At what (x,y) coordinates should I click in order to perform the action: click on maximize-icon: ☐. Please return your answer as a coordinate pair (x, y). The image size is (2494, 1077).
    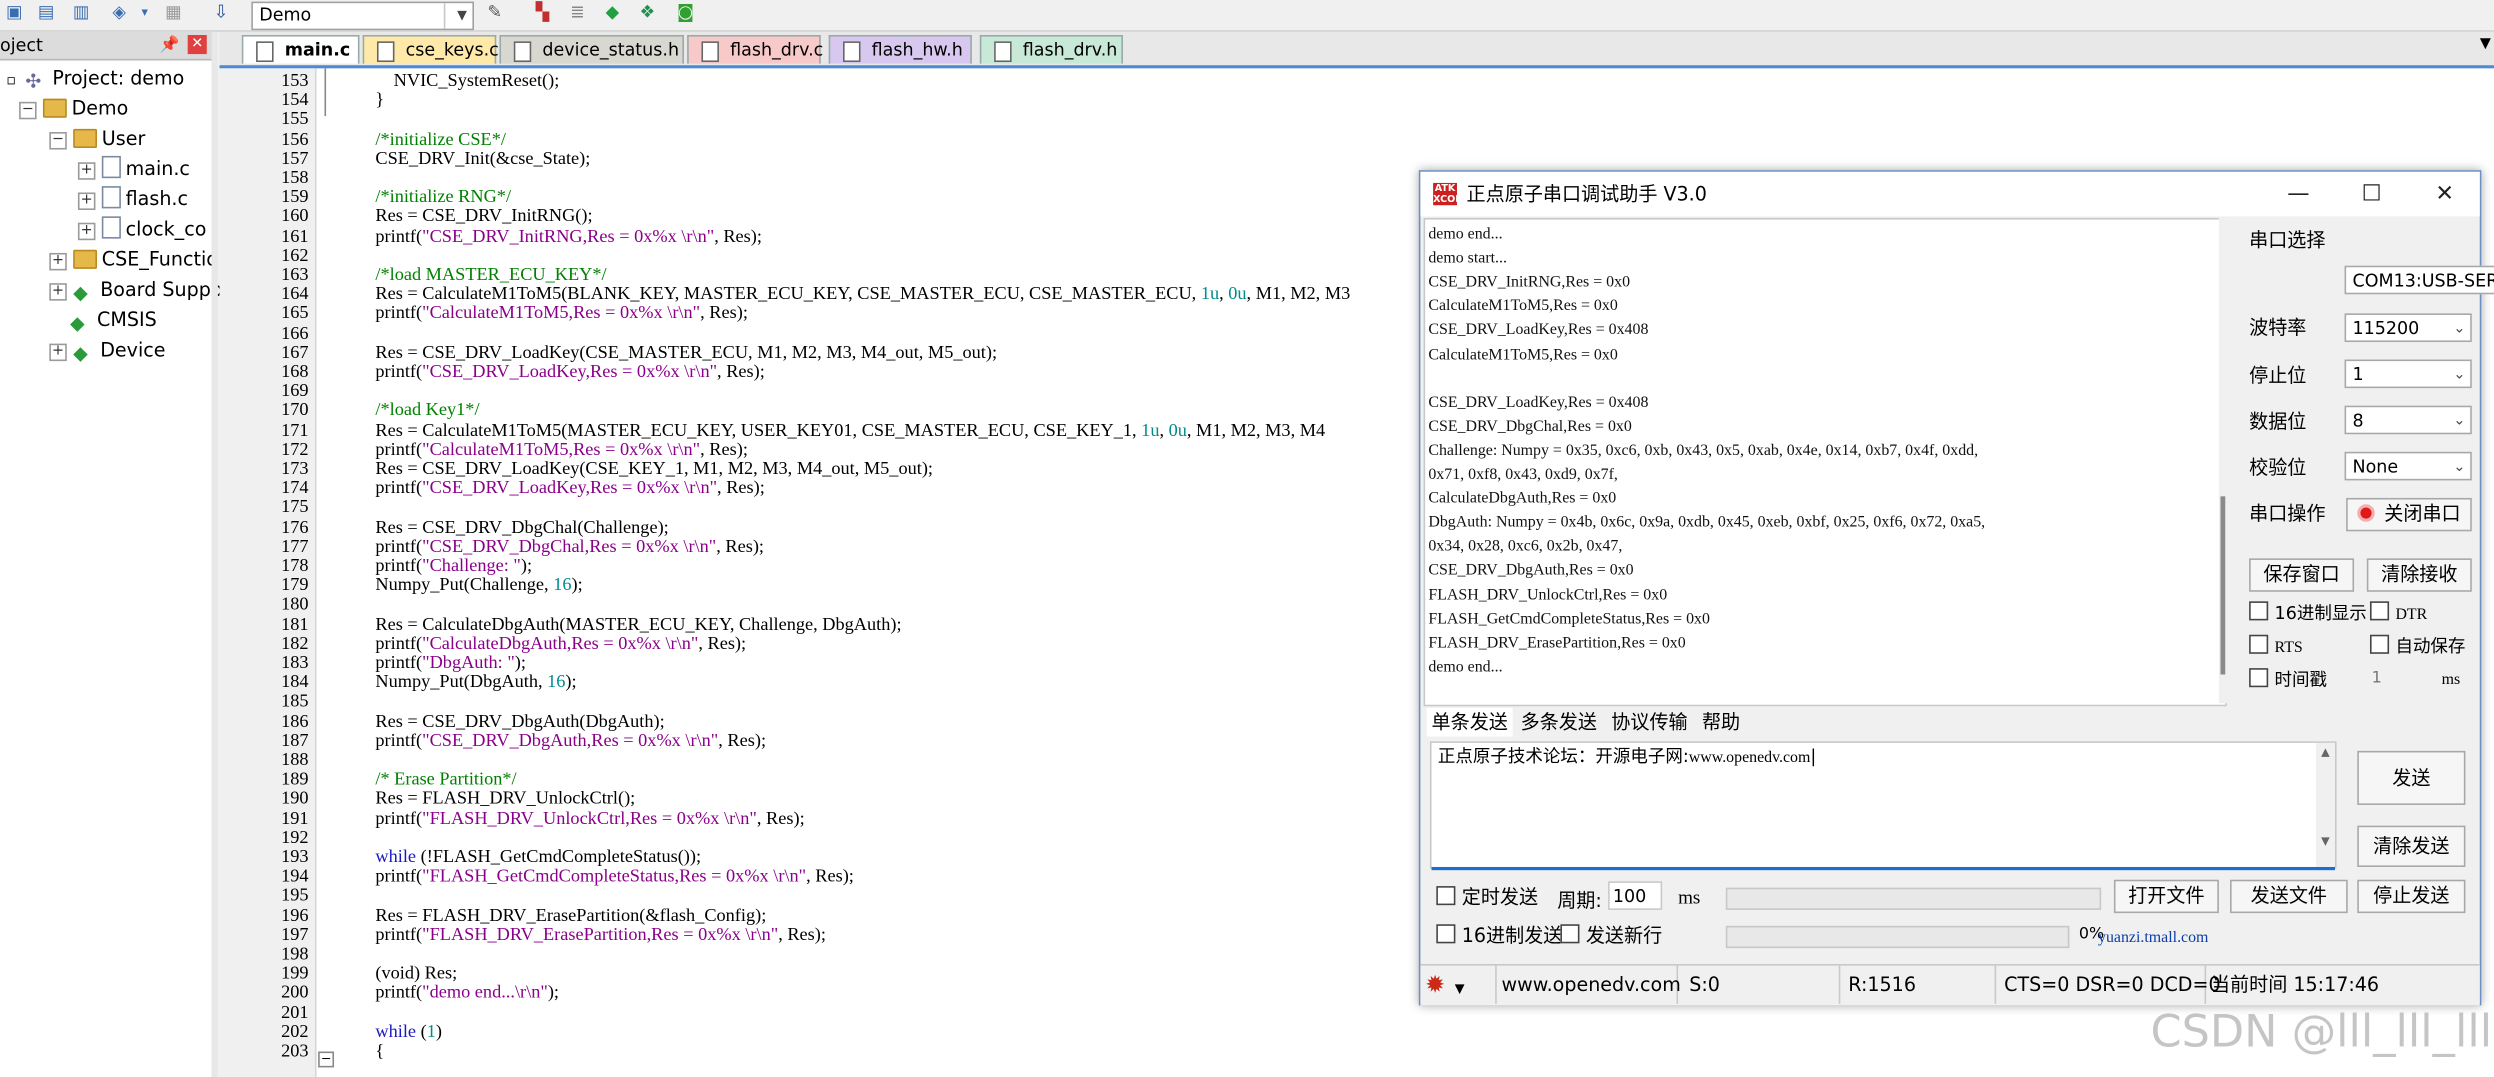
    Looking at the image, I should click on (2372, 194).